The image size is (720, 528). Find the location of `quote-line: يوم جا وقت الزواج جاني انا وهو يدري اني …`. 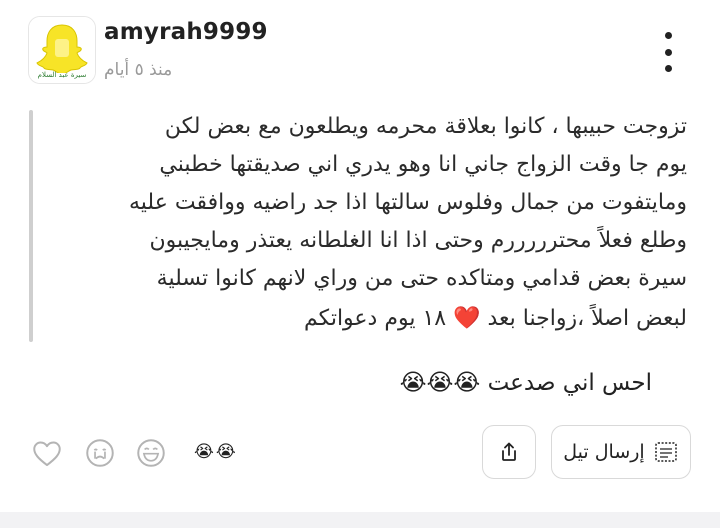

quote-line: يوم جا وقت الزواج جاني انا وهو يدري اني … is located at coordinates (423, 164).